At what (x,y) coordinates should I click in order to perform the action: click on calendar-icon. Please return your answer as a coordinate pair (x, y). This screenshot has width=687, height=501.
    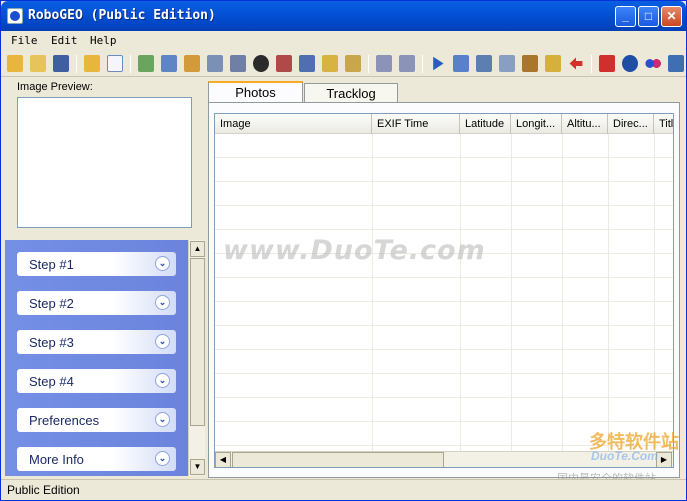
    Looking at the image, I should click on (169, 63).